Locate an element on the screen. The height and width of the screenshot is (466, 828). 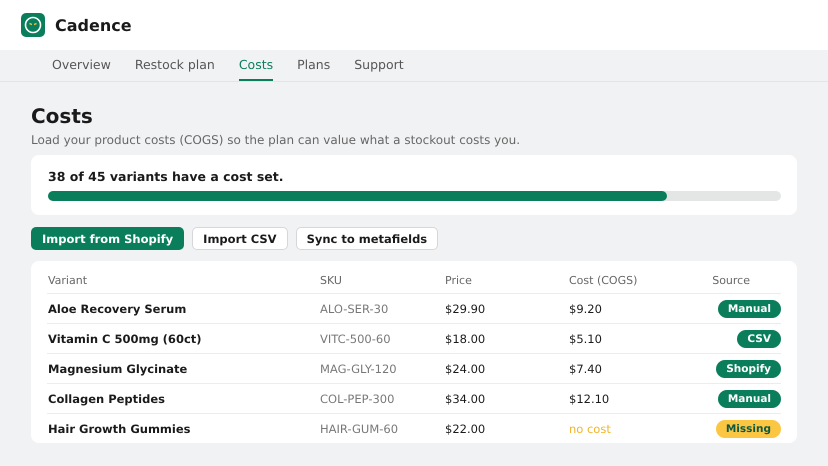
column-header: Variant is located at coordinates (68, 280).